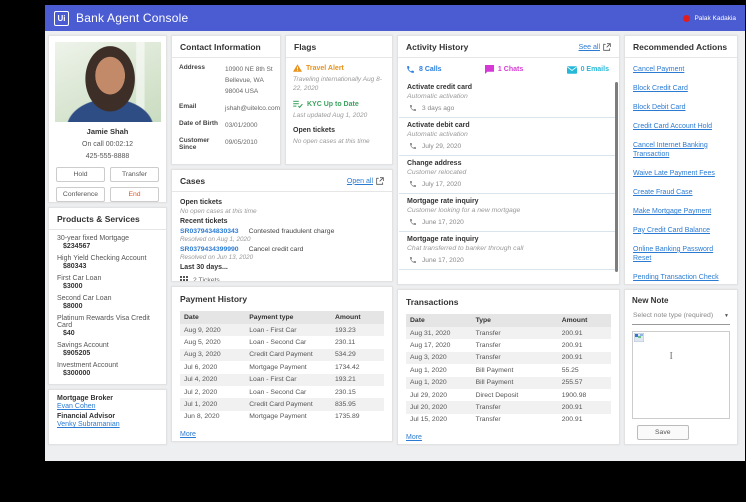  What do you see at coordinates (650, 300) in the screenshot?
I see `new-note-title: New Note` at bounding box center [650, 300].